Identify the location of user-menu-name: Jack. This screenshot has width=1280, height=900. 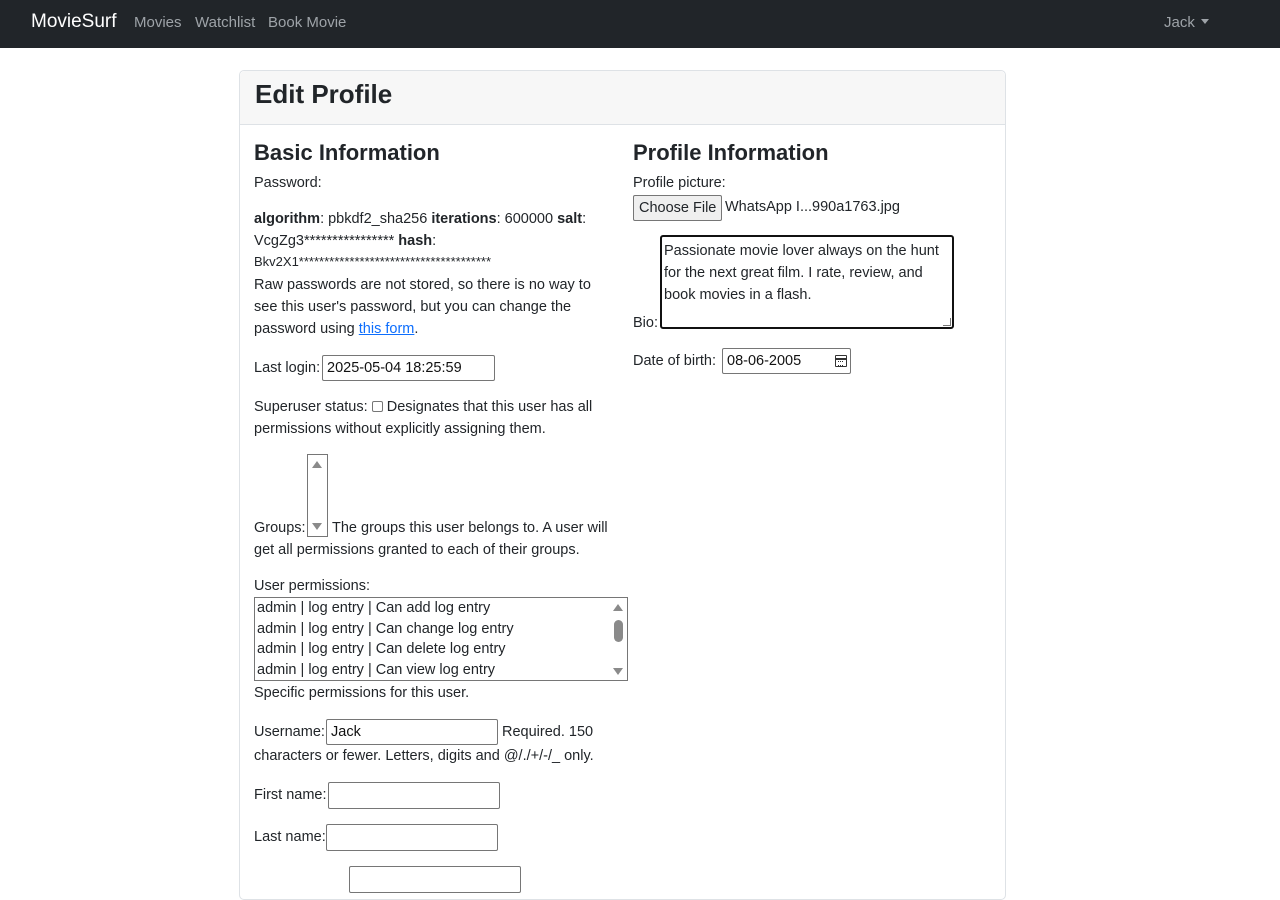
(1179, 22).